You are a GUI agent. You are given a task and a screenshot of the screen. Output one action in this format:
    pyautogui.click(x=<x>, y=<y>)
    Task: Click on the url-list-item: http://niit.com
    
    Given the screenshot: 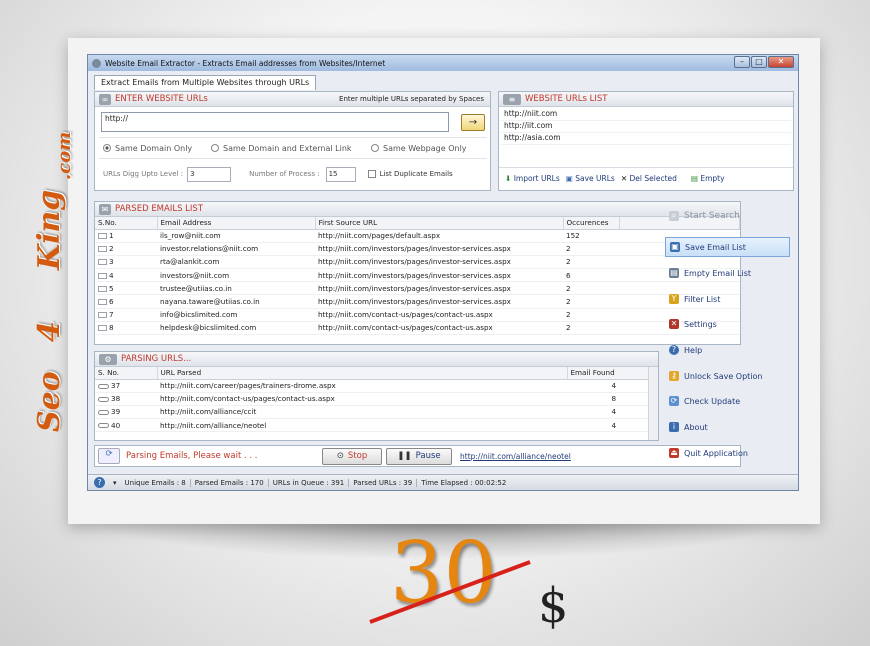 What is the action you would take?
    pyautogui.click(x=646, y=115)
    